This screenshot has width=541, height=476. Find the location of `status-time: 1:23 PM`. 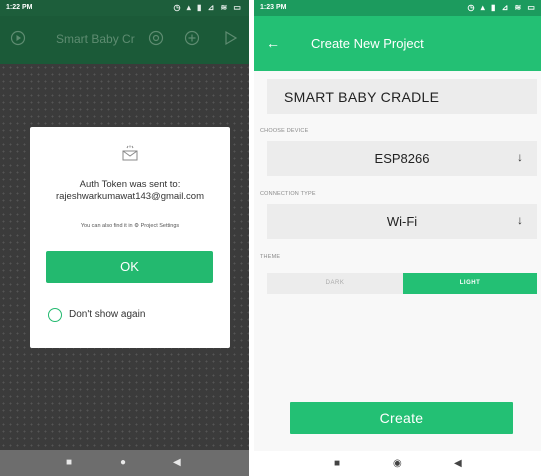

status-time: 1:23 PM is located at coordinates (273, 7).